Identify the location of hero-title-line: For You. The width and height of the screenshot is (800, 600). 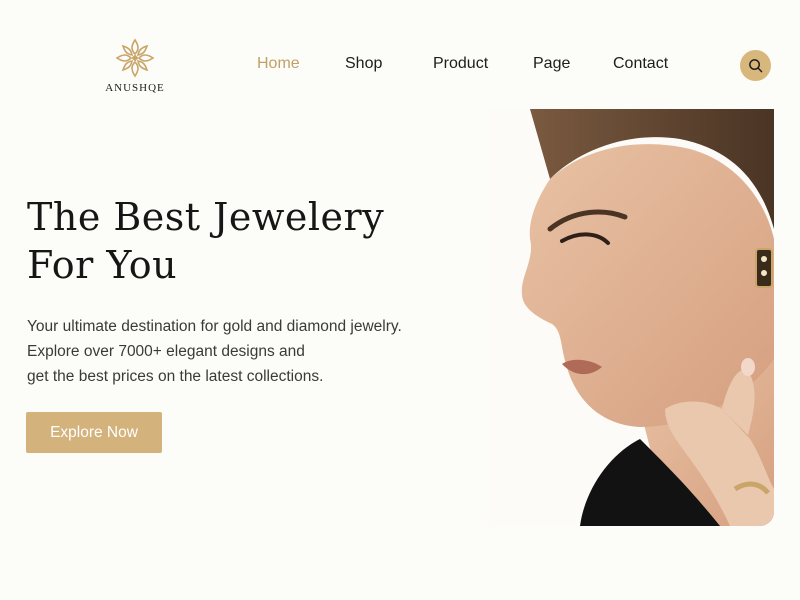
(102, 265).